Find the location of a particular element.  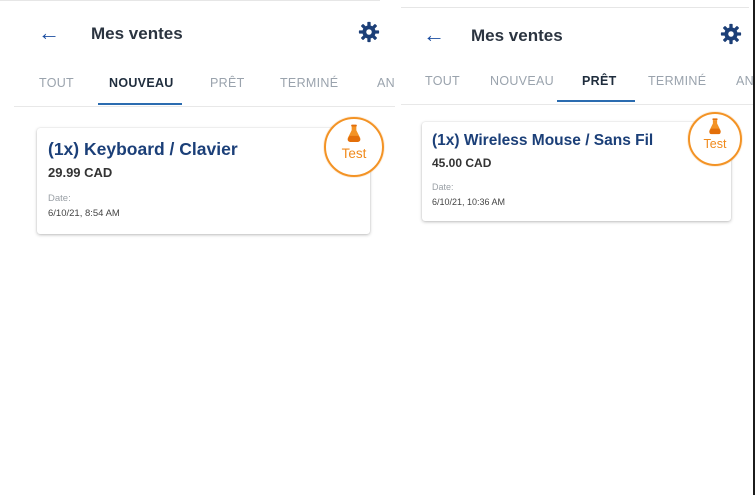

card-price: 29.99 CAD is located at coordinates (80, 172).